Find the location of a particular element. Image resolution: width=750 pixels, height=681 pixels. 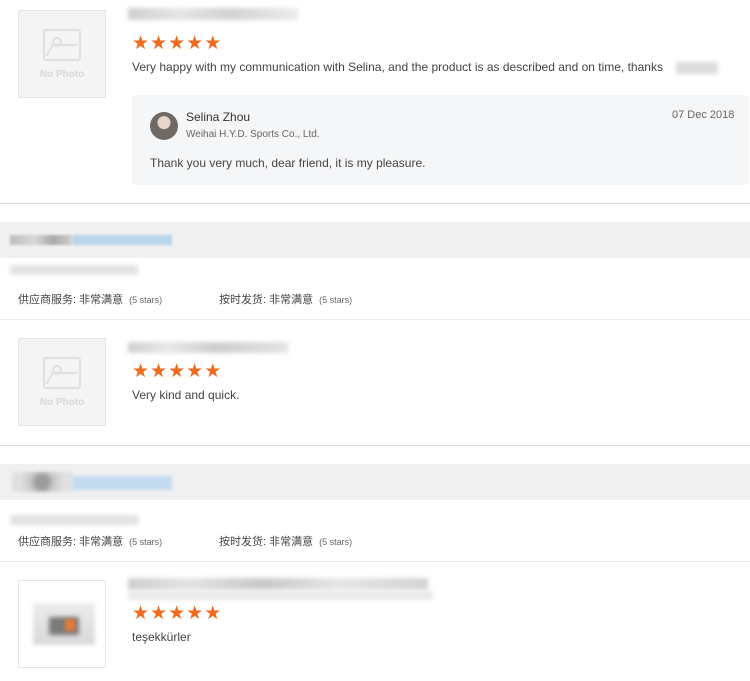

reply-date: 07 Dec 2018 is located at coordinates (703, 115).